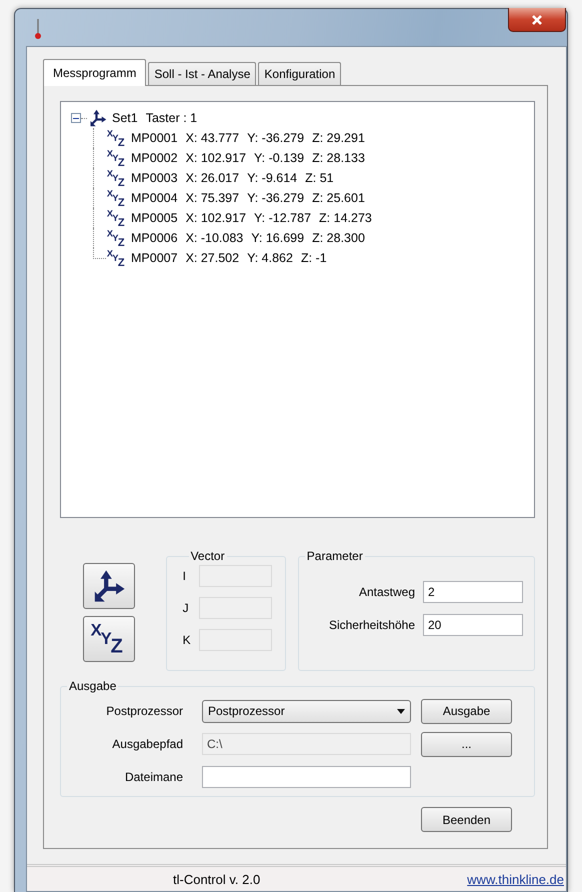 The image size is (582, 892). I want to click on field-label: Postprozessor, so click(144, 711).